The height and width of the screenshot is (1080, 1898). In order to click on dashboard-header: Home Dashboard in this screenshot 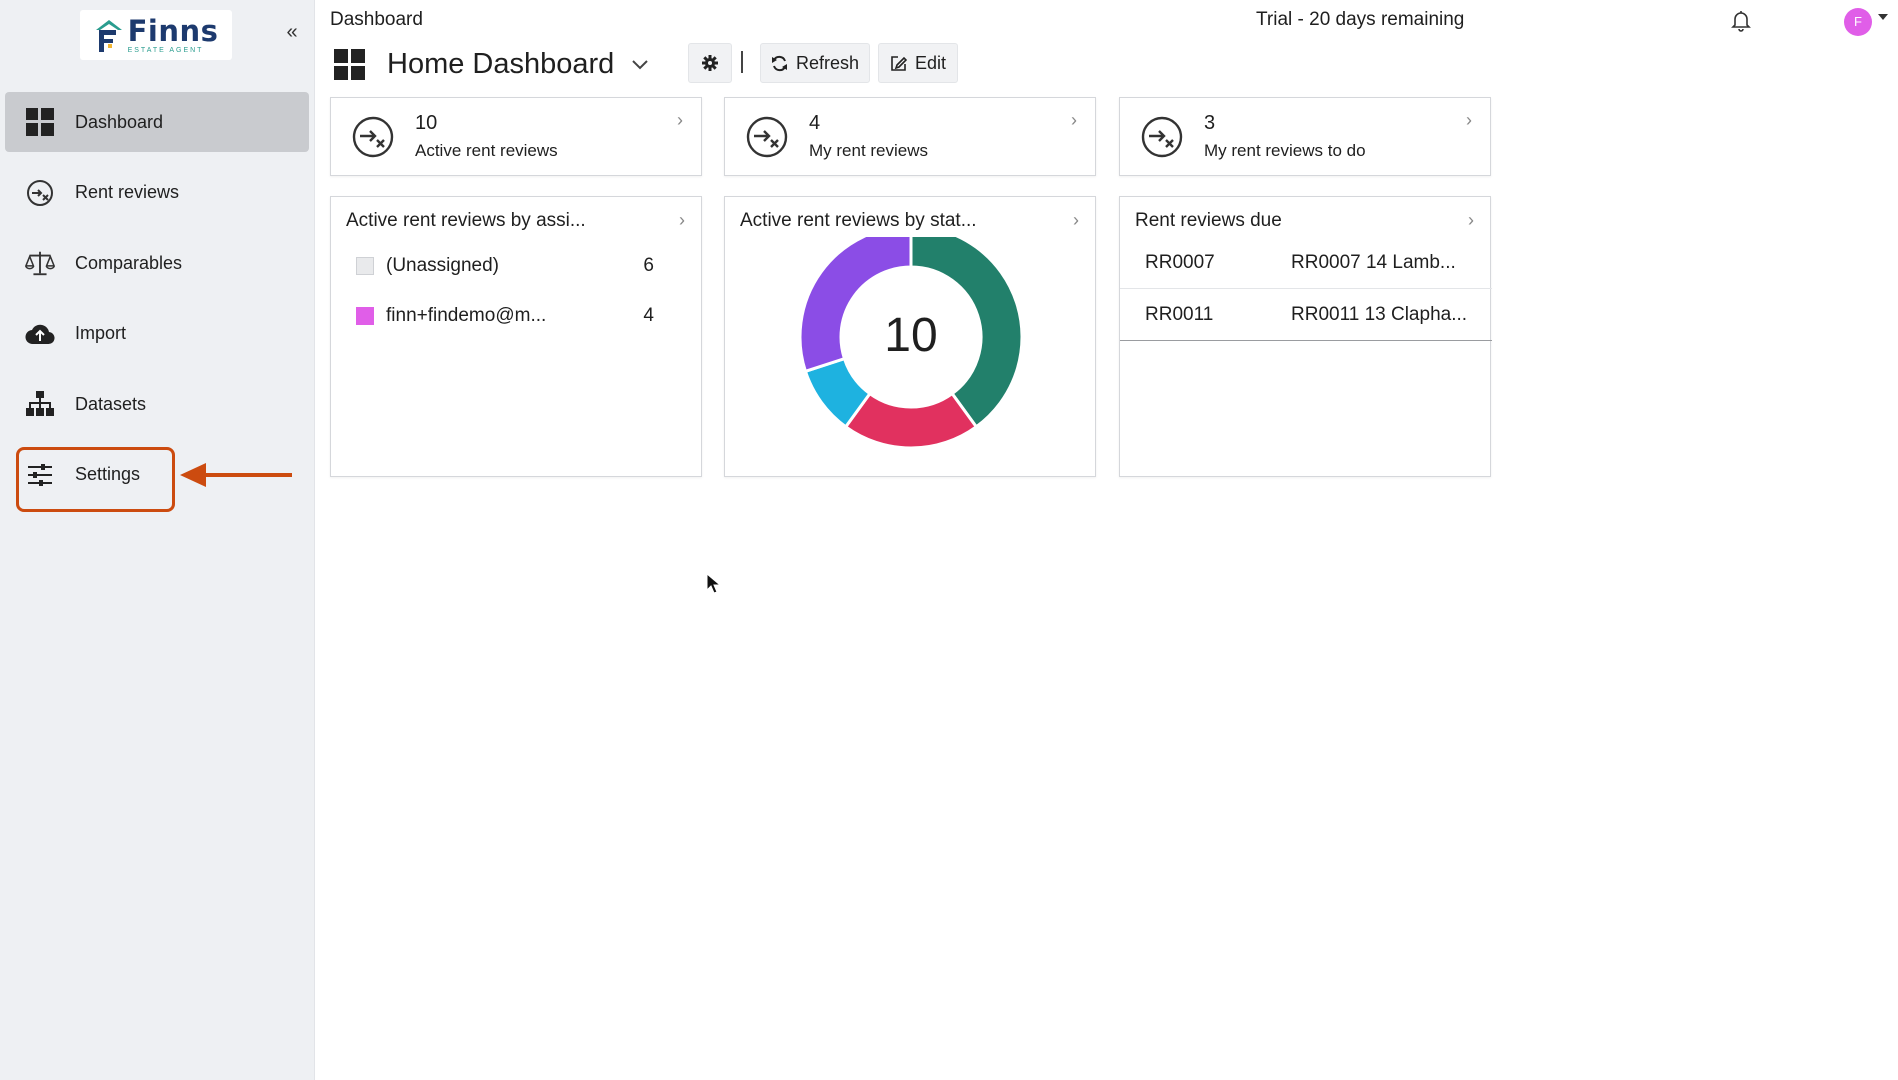, I will do `click(492, 64)`.